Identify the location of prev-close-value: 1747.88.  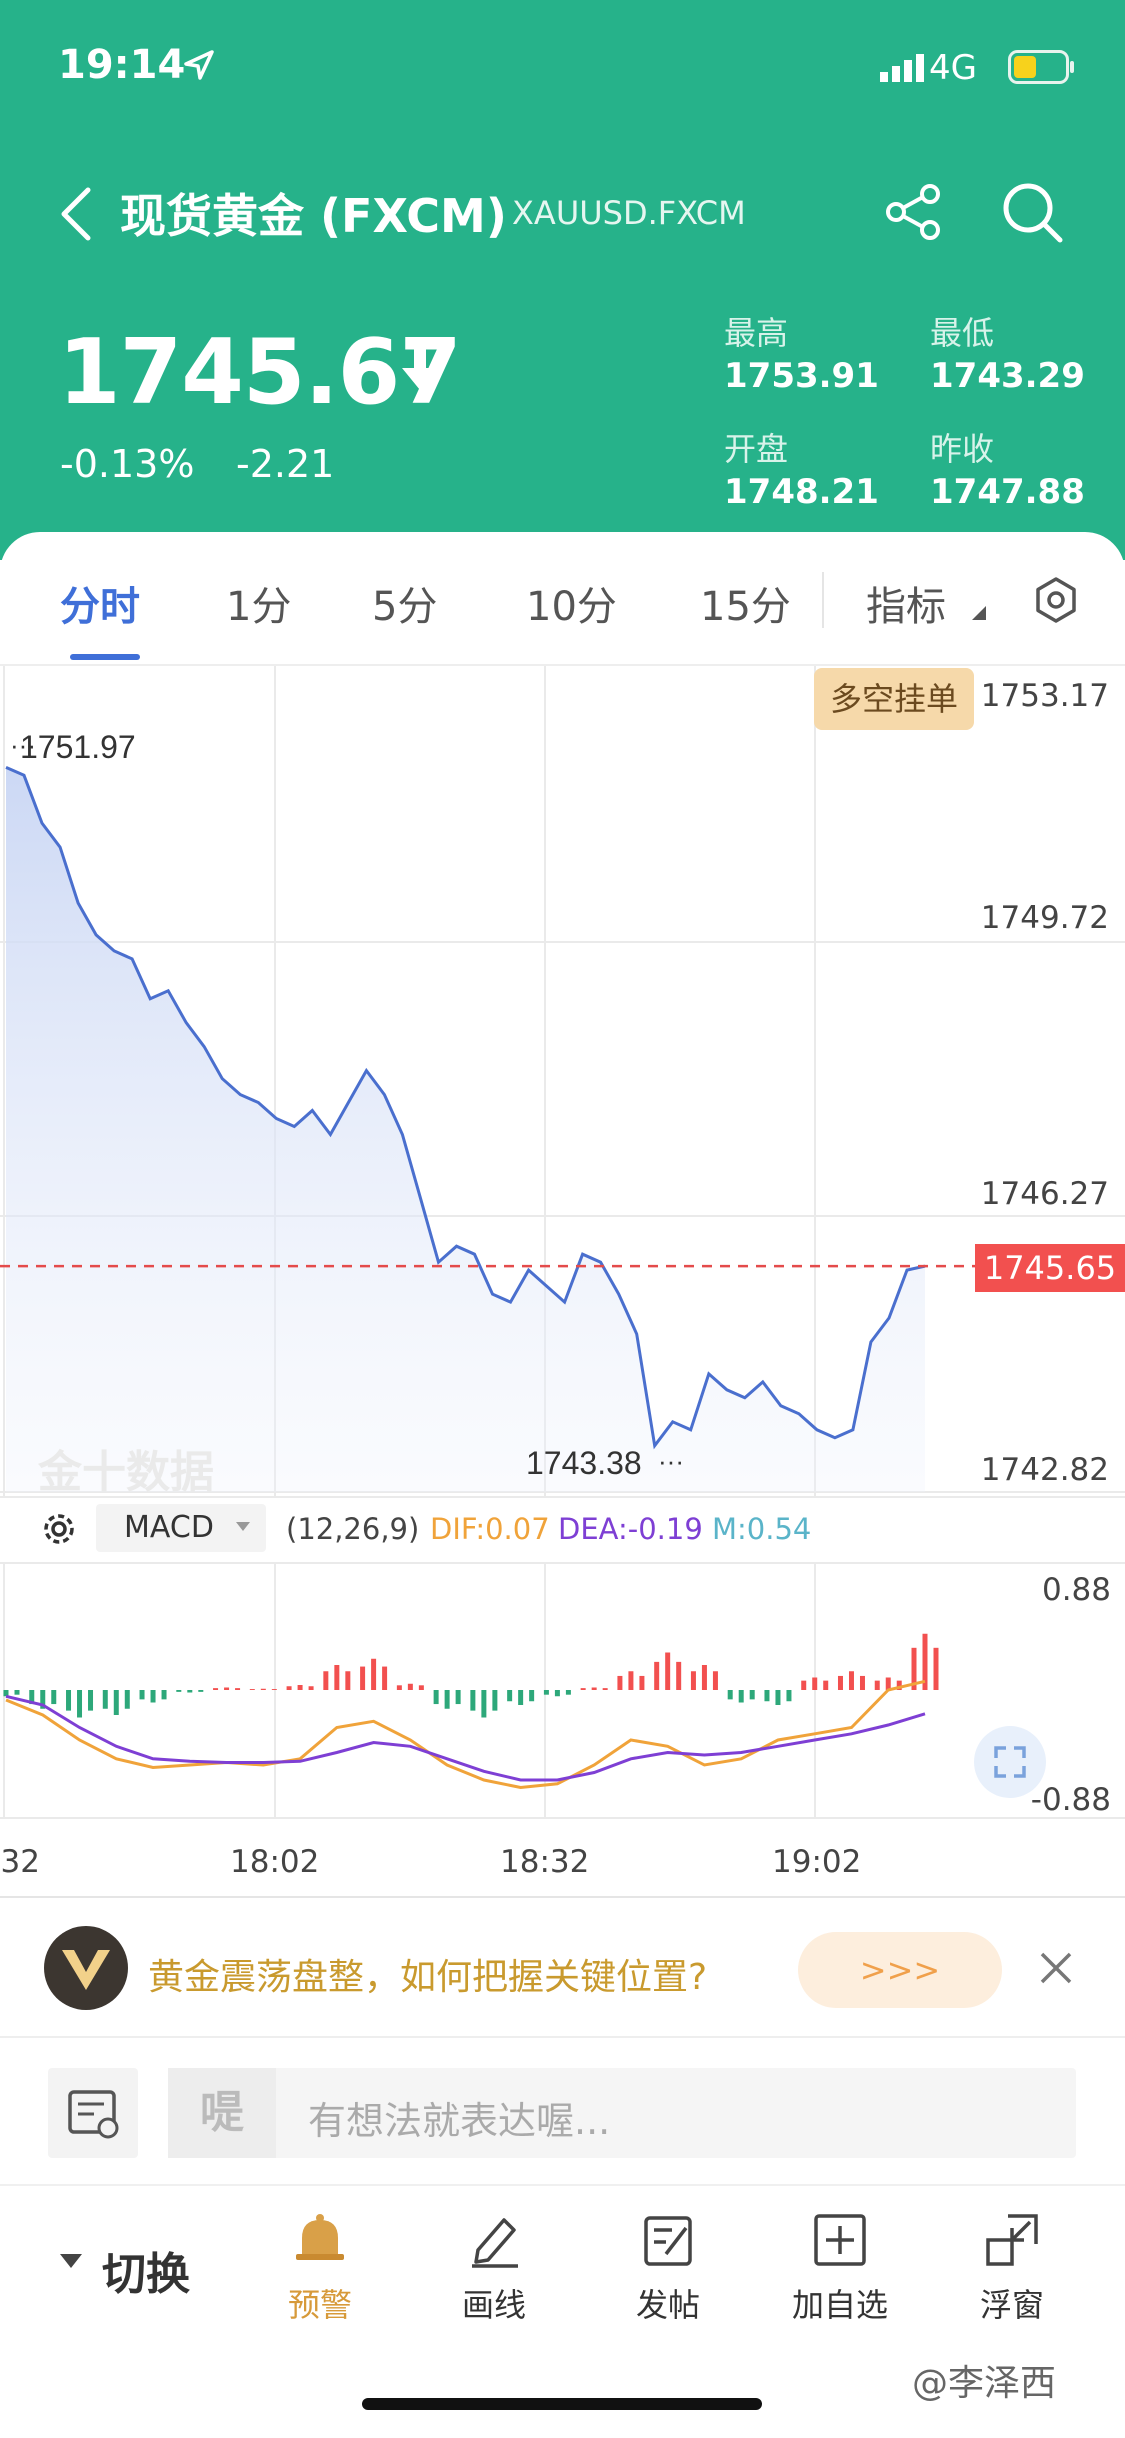
(1007, 492).